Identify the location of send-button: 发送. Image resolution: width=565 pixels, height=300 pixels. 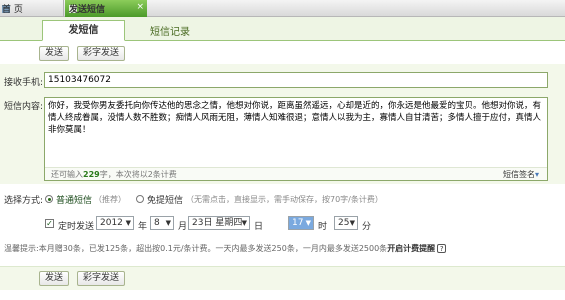
(54, 53).